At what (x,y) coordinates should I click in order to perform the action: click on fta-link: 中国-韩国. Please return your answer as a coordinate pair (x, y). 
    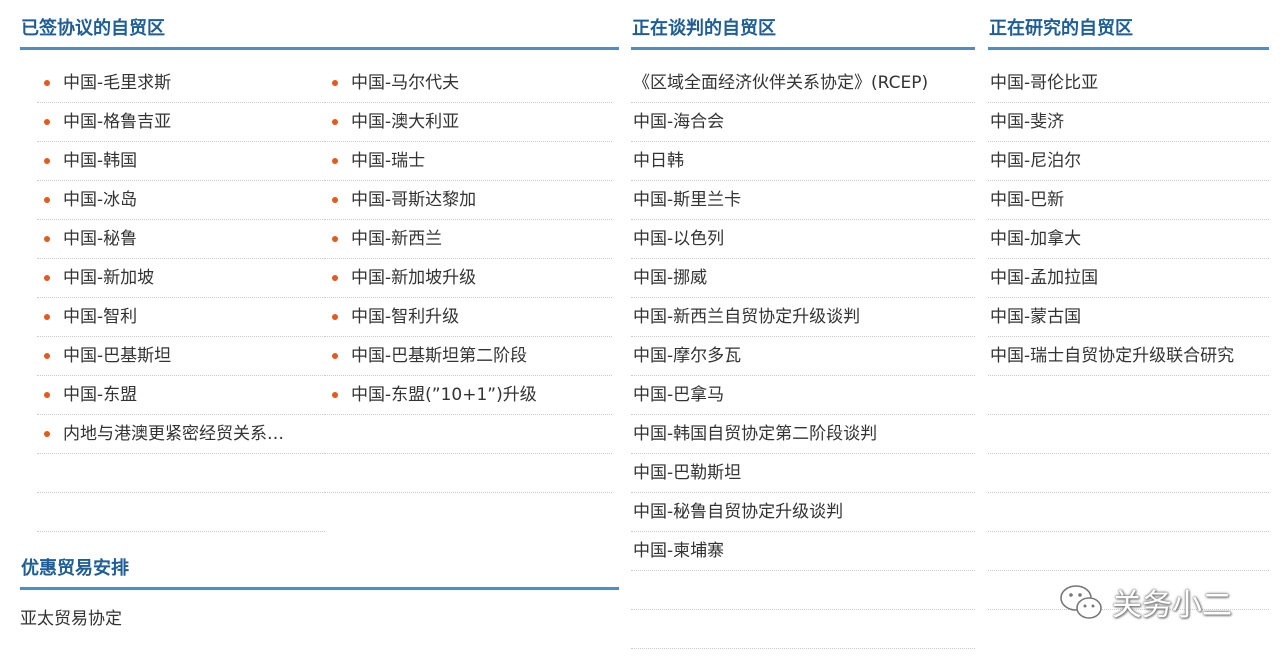
    Looking at the image, I should click on (181, 161).